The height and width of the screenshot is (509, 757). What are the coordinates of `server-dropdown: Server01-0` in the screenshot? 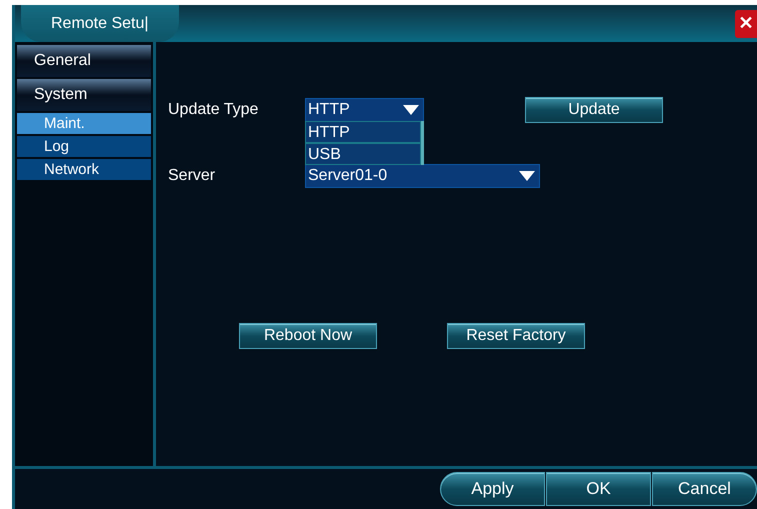 It's located at (422, 176).